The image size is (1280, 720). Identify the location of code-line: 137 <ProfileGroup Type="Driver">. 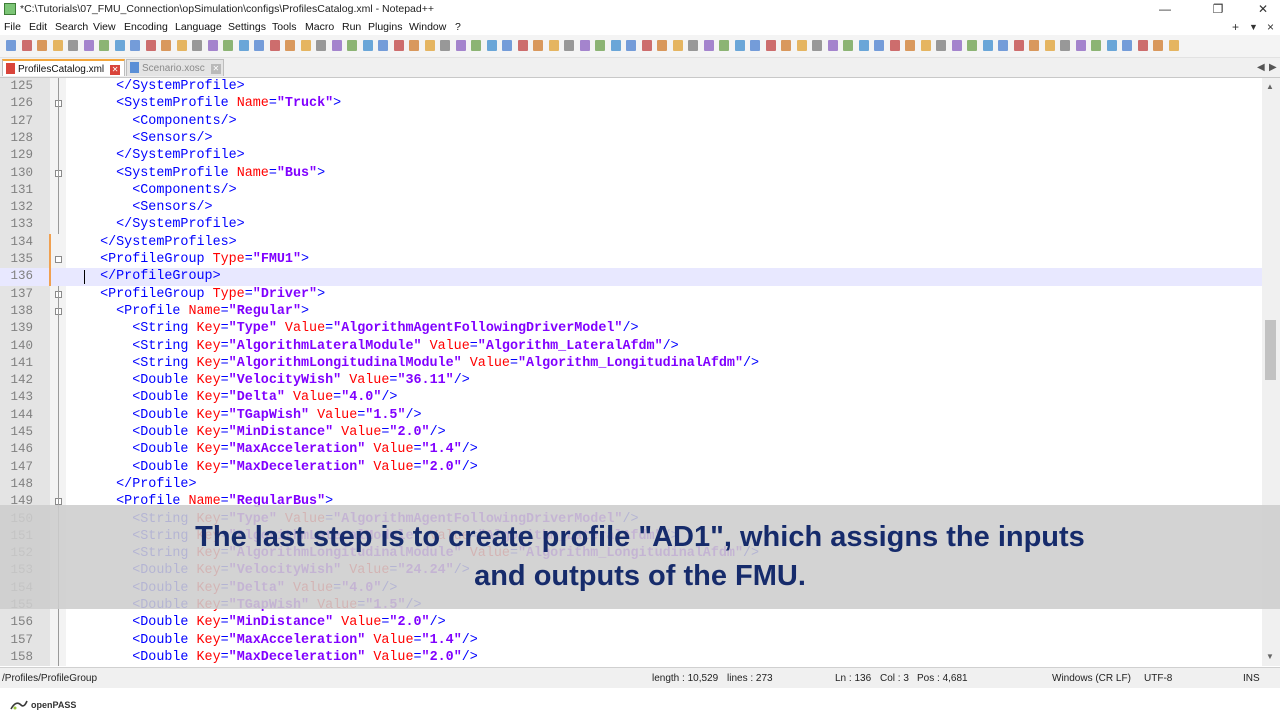
(631, 294).